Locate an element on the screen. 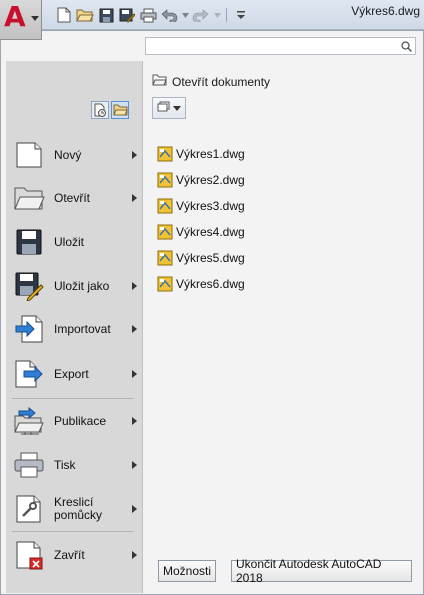 This screenshot has width=424, height=595. list-item: Výkres6.dwg is located at coordinates (201, 284).